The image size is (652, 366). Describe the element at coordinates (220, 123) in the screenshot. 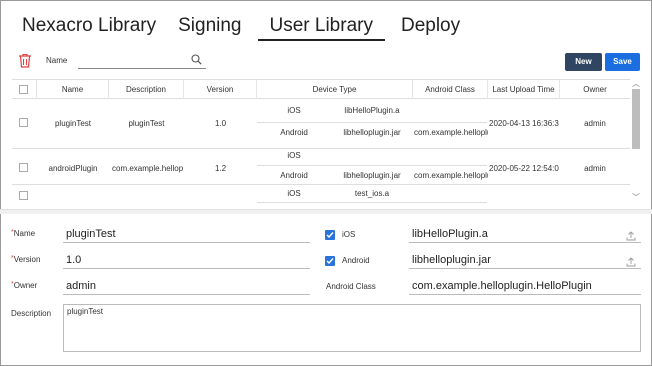

I see `row-version: 1.0` at that location.